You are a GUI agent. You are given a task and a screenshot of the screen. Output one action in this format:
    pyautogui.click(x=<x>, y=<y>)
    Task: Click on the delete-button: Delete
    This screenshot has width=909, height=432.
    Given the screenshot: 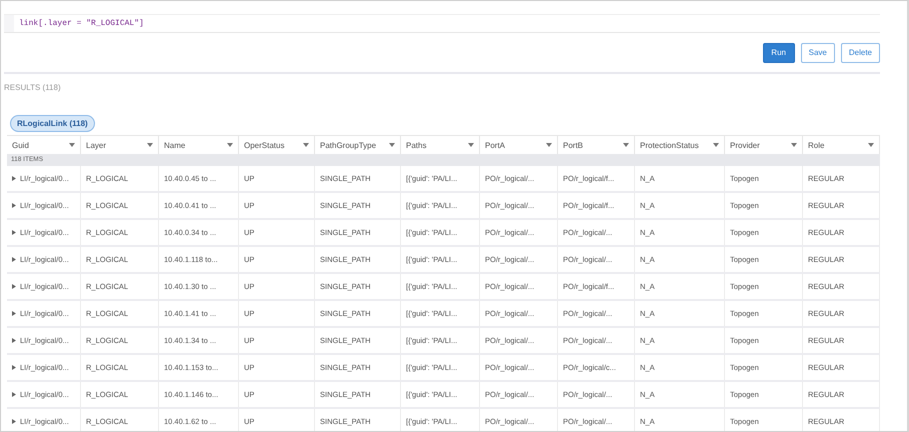 What is the action you would take?
    pyautogui.click(x=860, y=52)
    